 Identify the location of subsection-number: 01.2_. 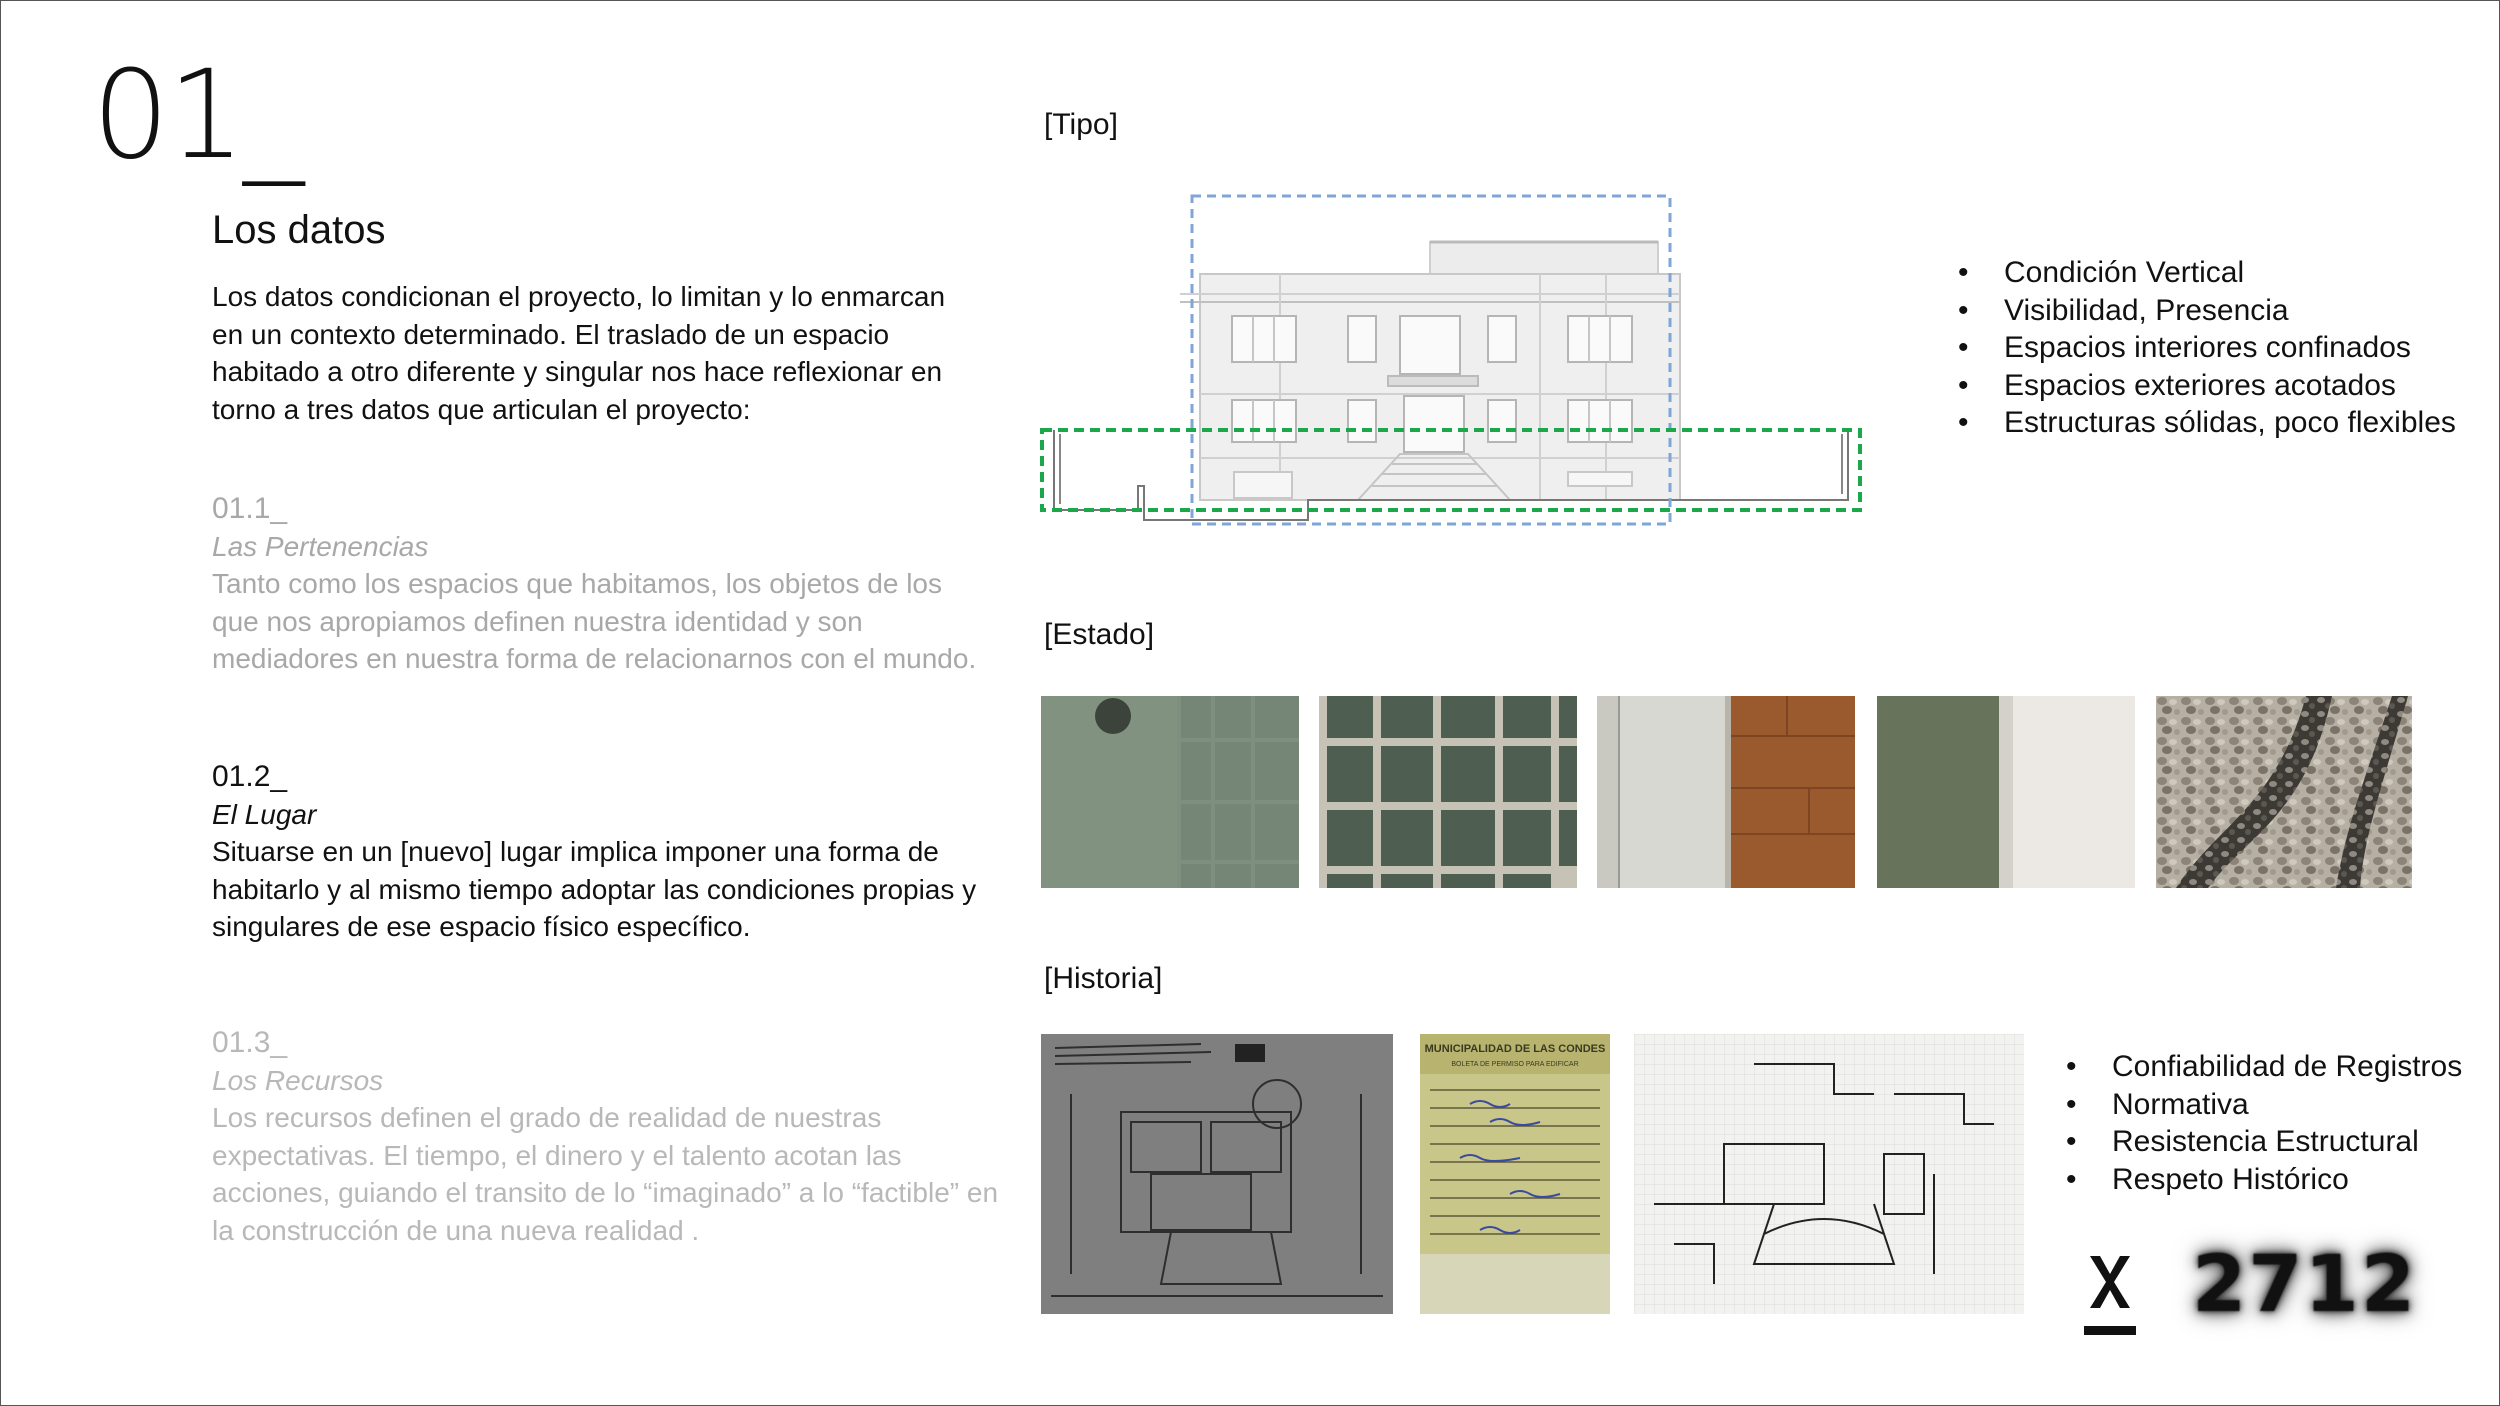
(250, 776).